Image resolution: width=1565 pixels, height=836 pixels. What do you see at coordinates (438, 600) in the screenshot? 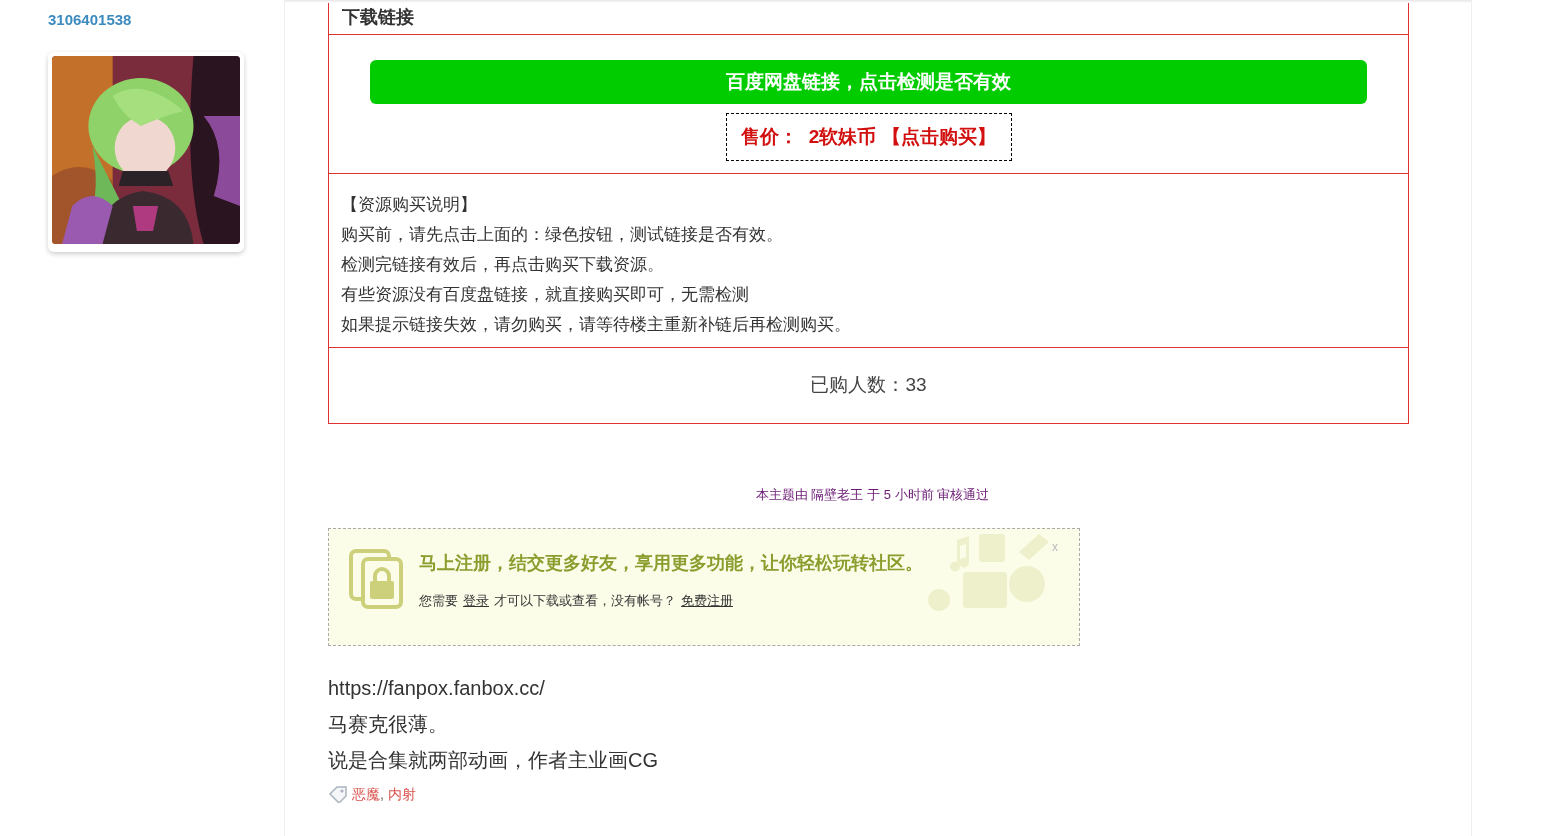
I see `register-text: 您需要` at bounding box center [438, 600].